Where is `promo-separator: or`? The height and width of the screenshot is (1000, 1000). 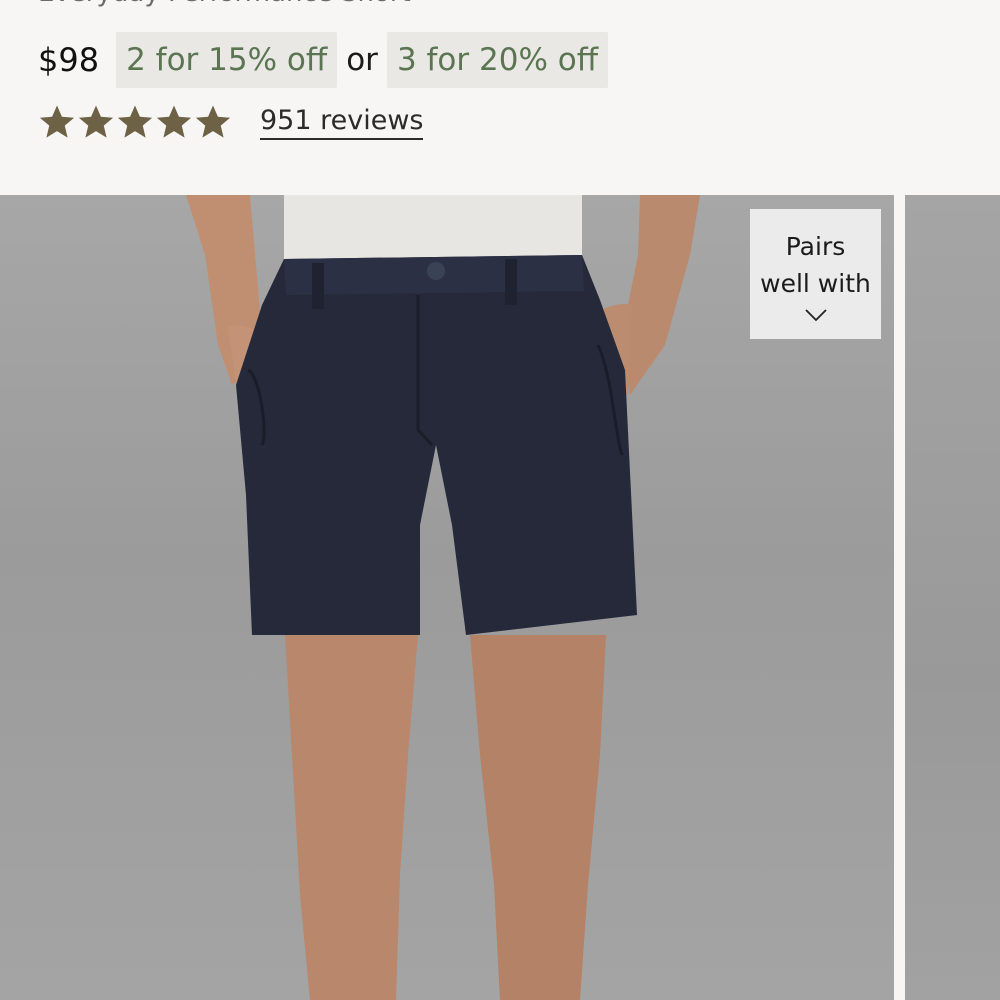
promo-separator: or is located at coordinates (362, 60).